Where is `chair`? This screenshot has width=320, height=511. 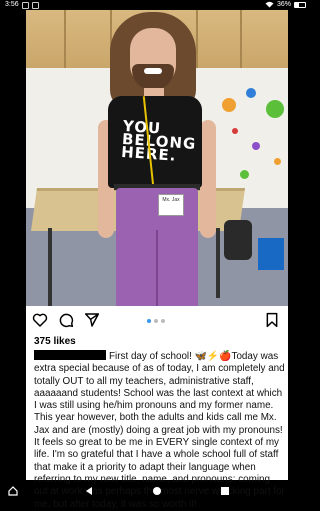
chair is located at coordinates (238, 240).